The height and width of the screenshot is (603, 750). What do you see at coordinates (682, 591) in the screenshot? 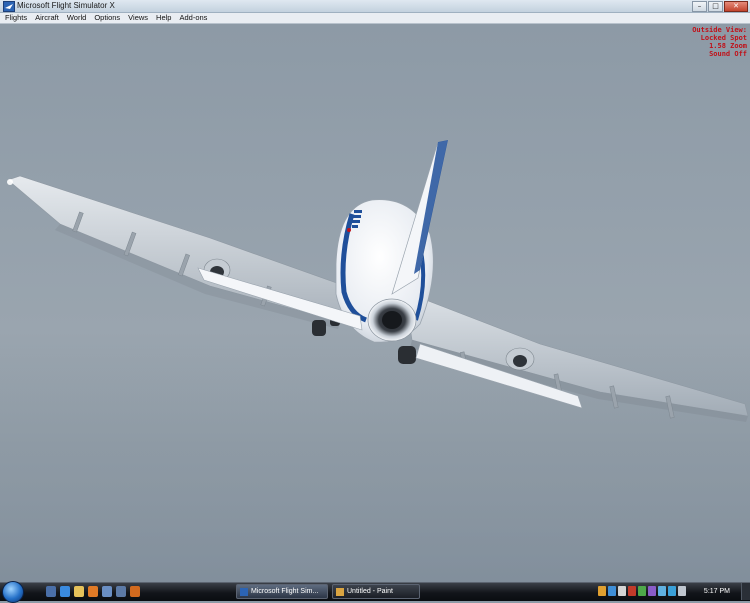
I see `speaker-icon` at bounding box center [682, 591].